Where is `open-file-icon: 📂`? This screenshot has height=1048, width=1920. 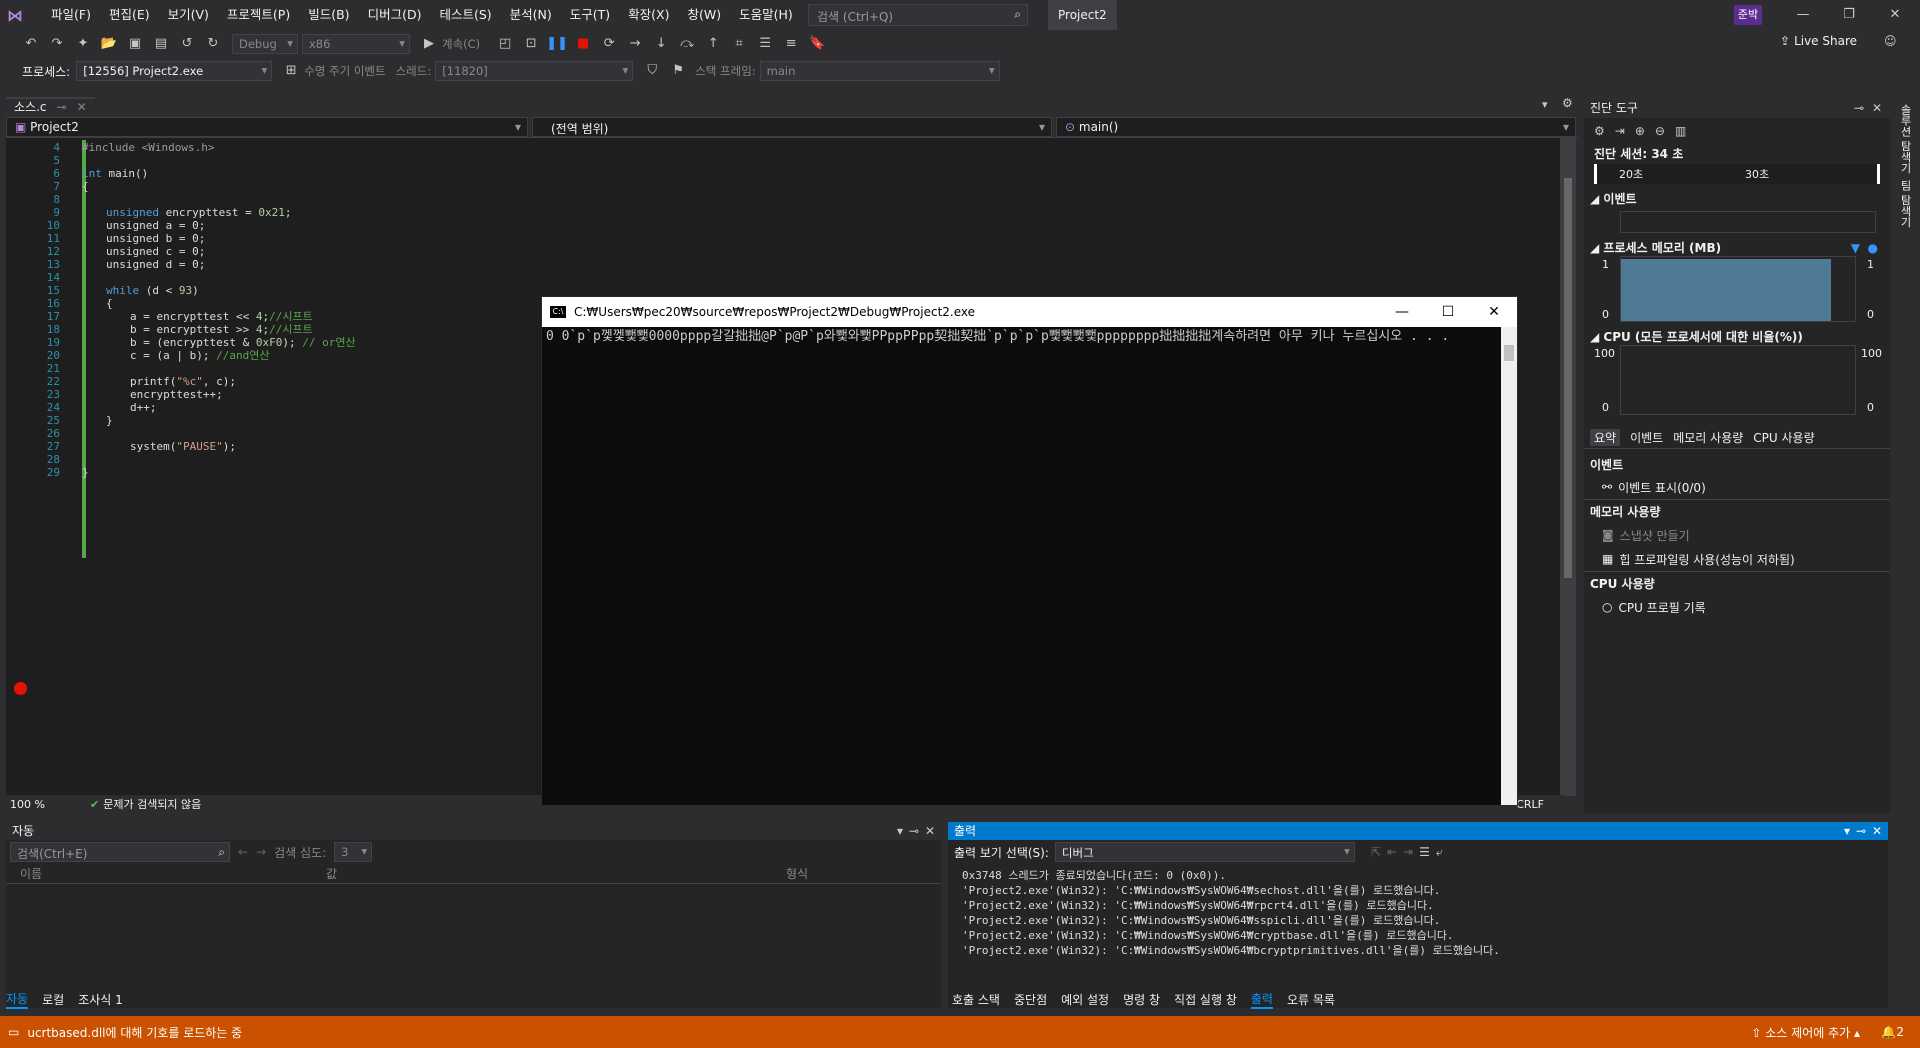 open-file-icon: 📂 is located at coordinates (109, 44).